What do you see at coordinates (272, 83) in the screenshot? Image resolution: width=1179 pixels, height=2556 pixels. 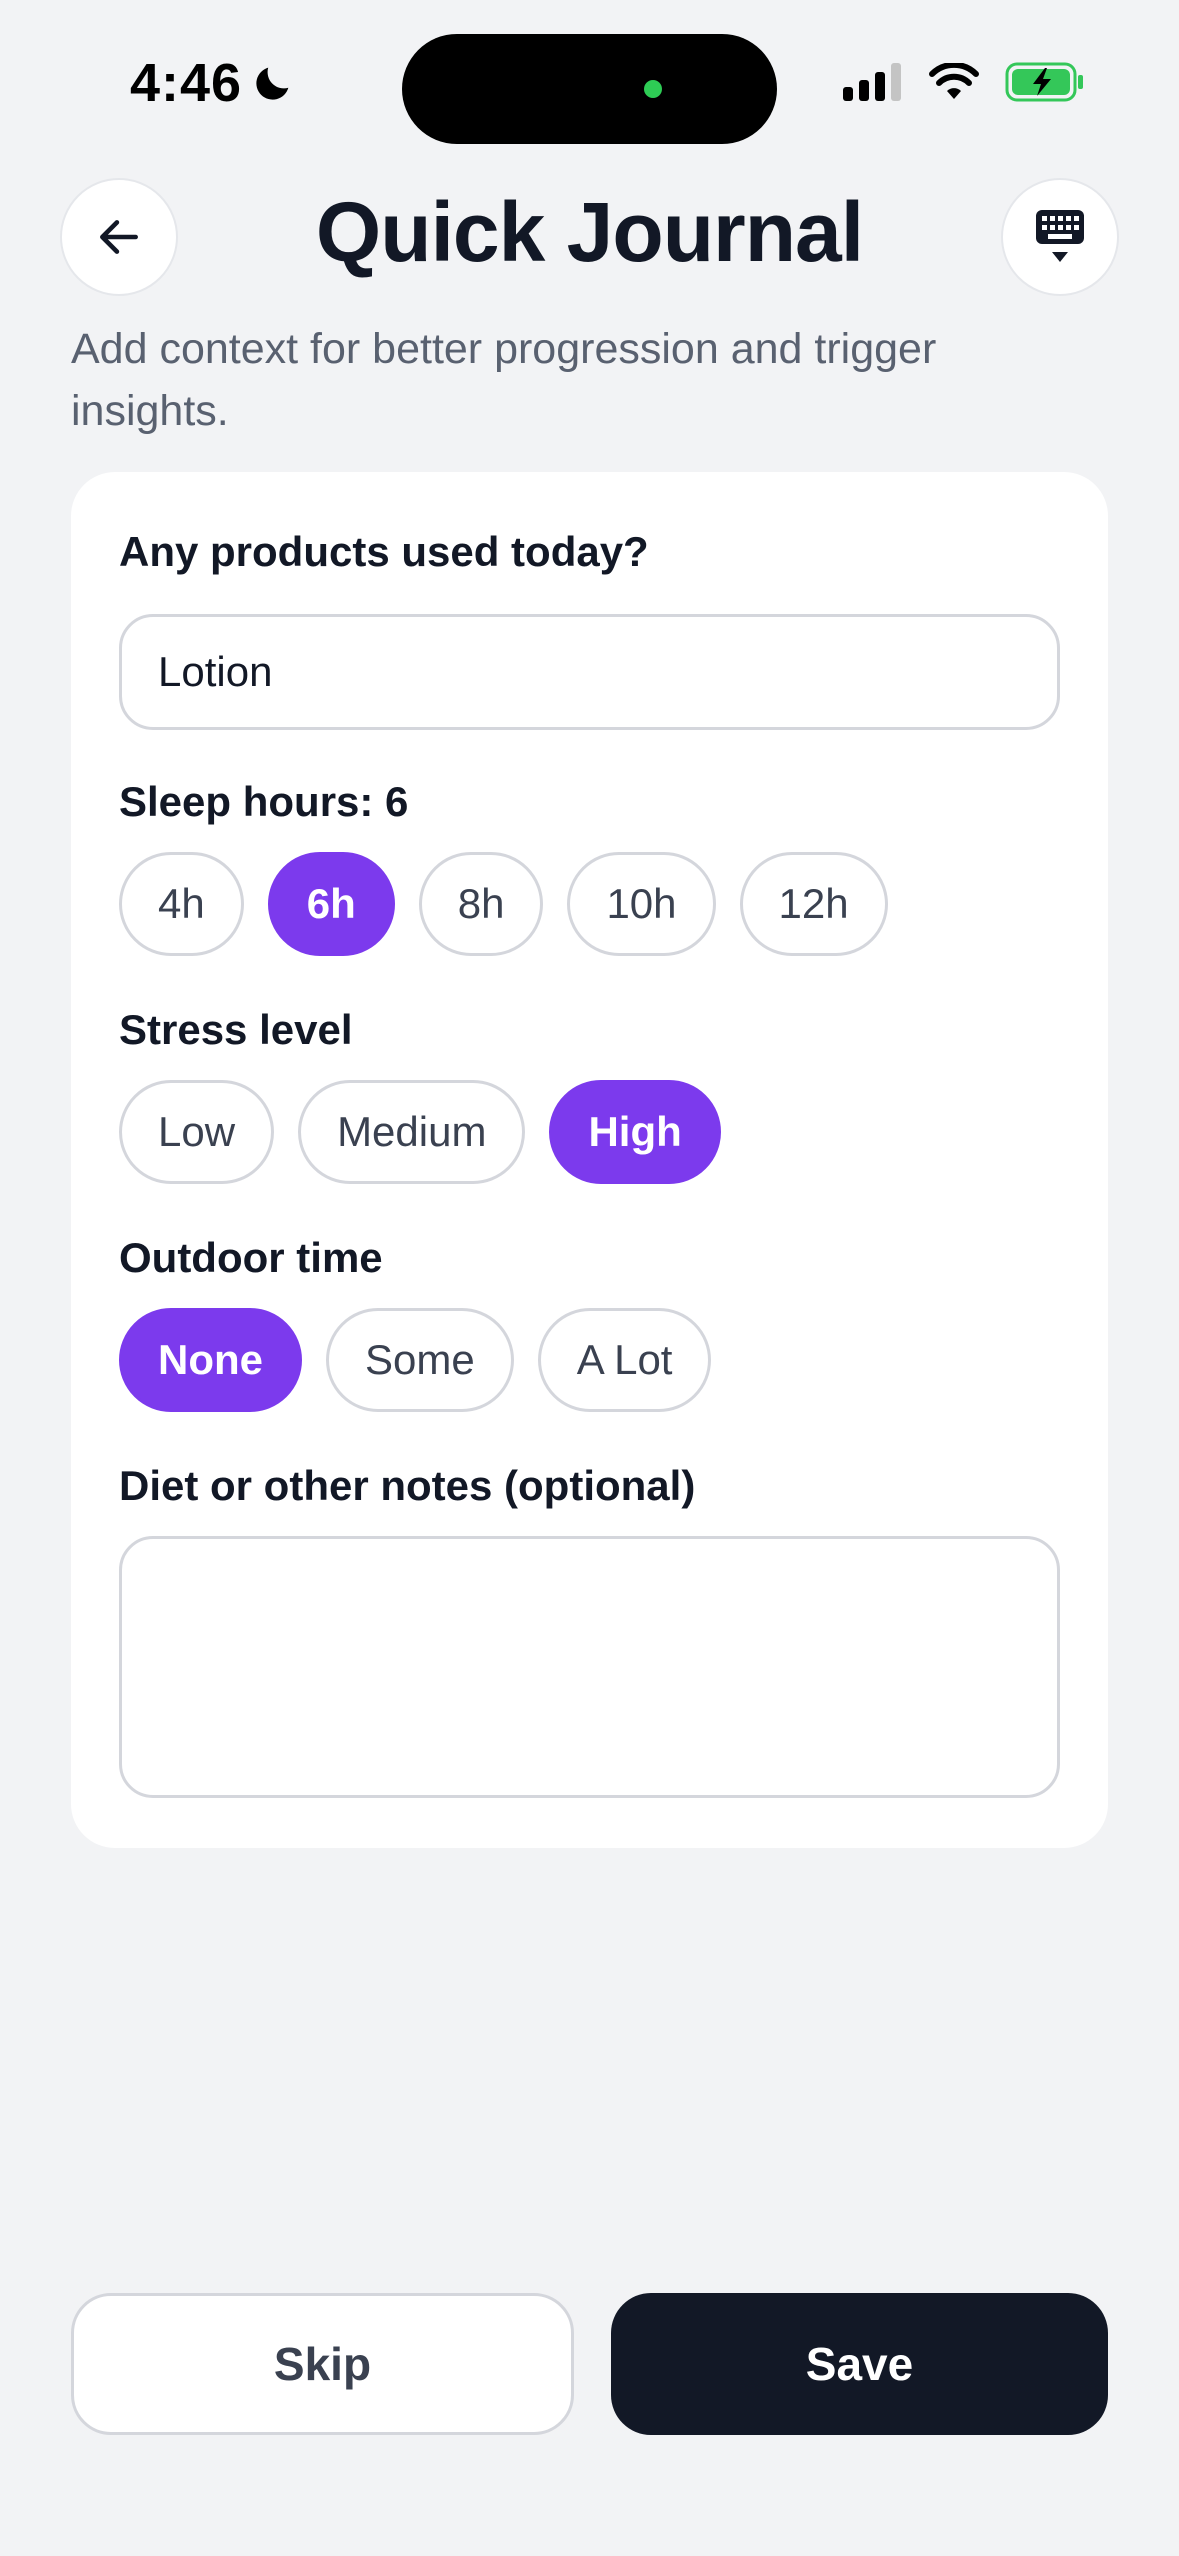 I see `moon-icon` at bounding box center [272, 83].